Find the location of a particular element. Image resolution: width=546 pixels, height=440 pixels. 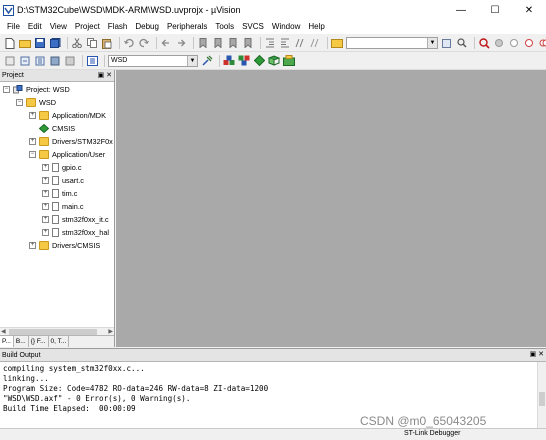

tree-node-group: + Drivers/STM32F0x is located at coordinates (71, 141).